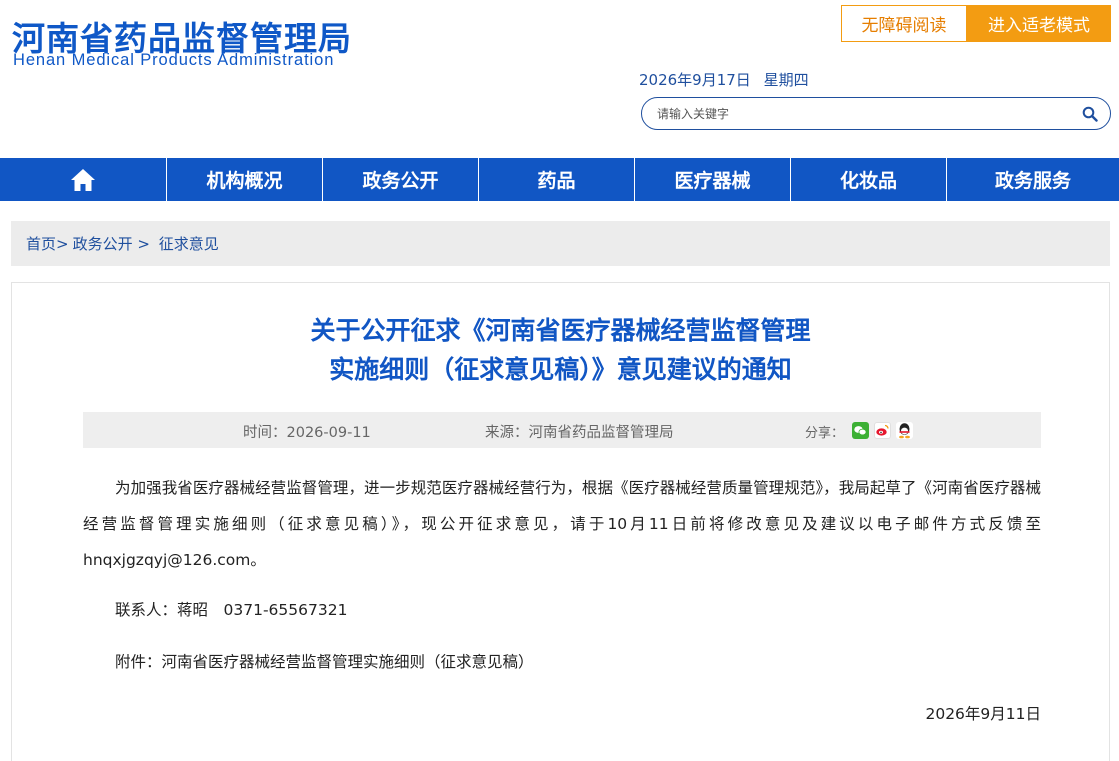 The image size is (1119, 761). I want to click on date-text: 2026年9月17日, so click(695, 80).